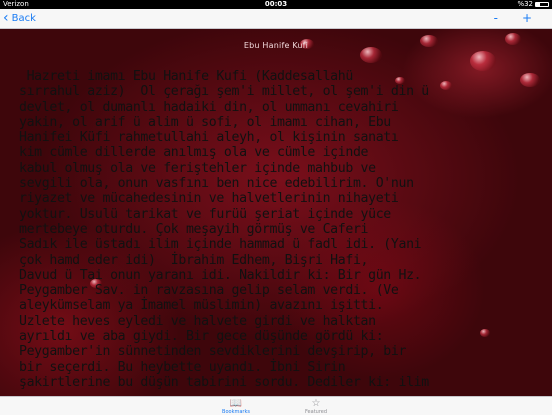  Describe the element at coordinates (496, 18) in the screenshot. I see `font-smaller-button: -` at that location.